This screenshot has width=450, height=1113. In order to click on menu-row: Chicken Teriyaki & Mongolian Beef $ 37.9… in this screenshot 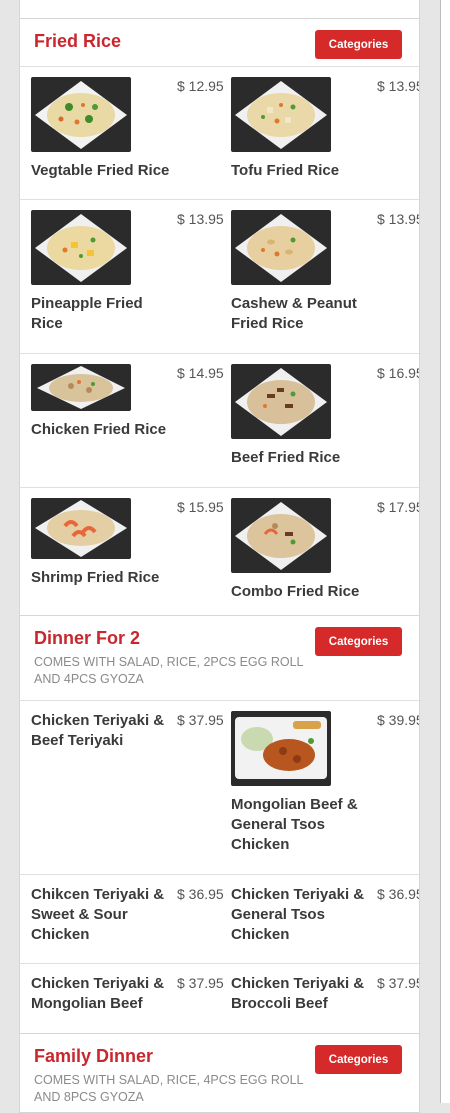, I will do `click(220, 999)`.